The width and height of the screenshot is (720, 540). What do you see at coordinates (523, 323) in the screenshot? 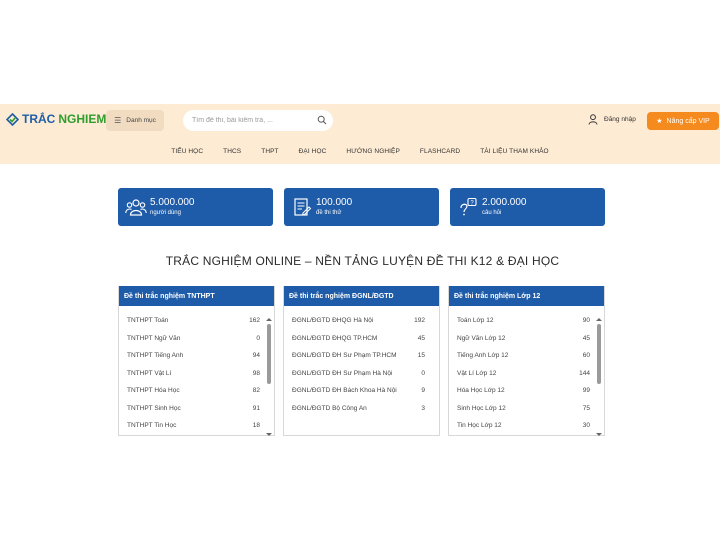
I see `list-item: Toán Lớp 12 90` at bounding box center [523, 323].